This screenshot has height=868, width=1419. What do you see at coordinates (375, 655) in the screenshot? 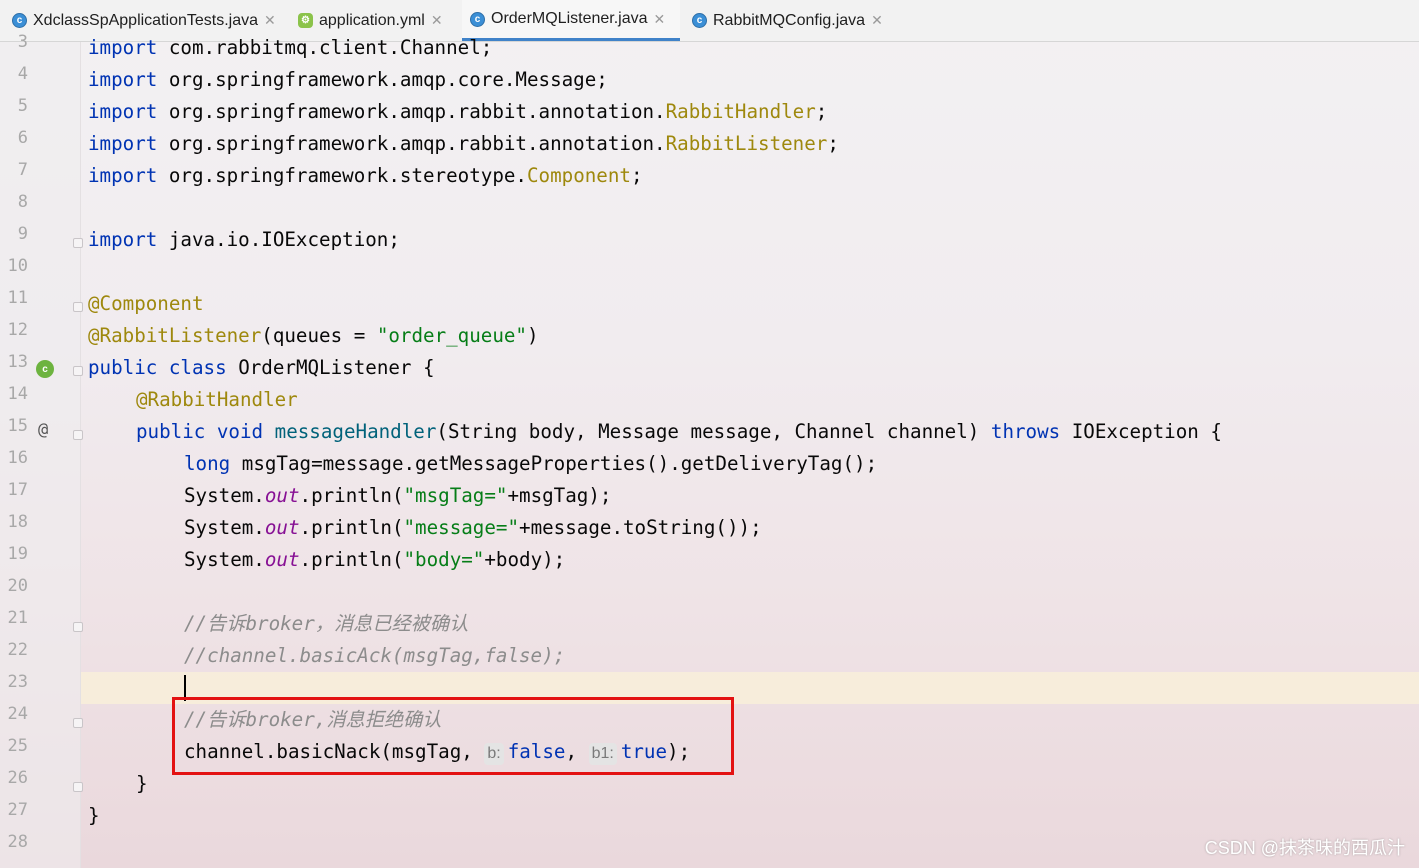
I see `code-line-22: //channel.basicAck(msgTag,false);` at bounding box center [375, 655].